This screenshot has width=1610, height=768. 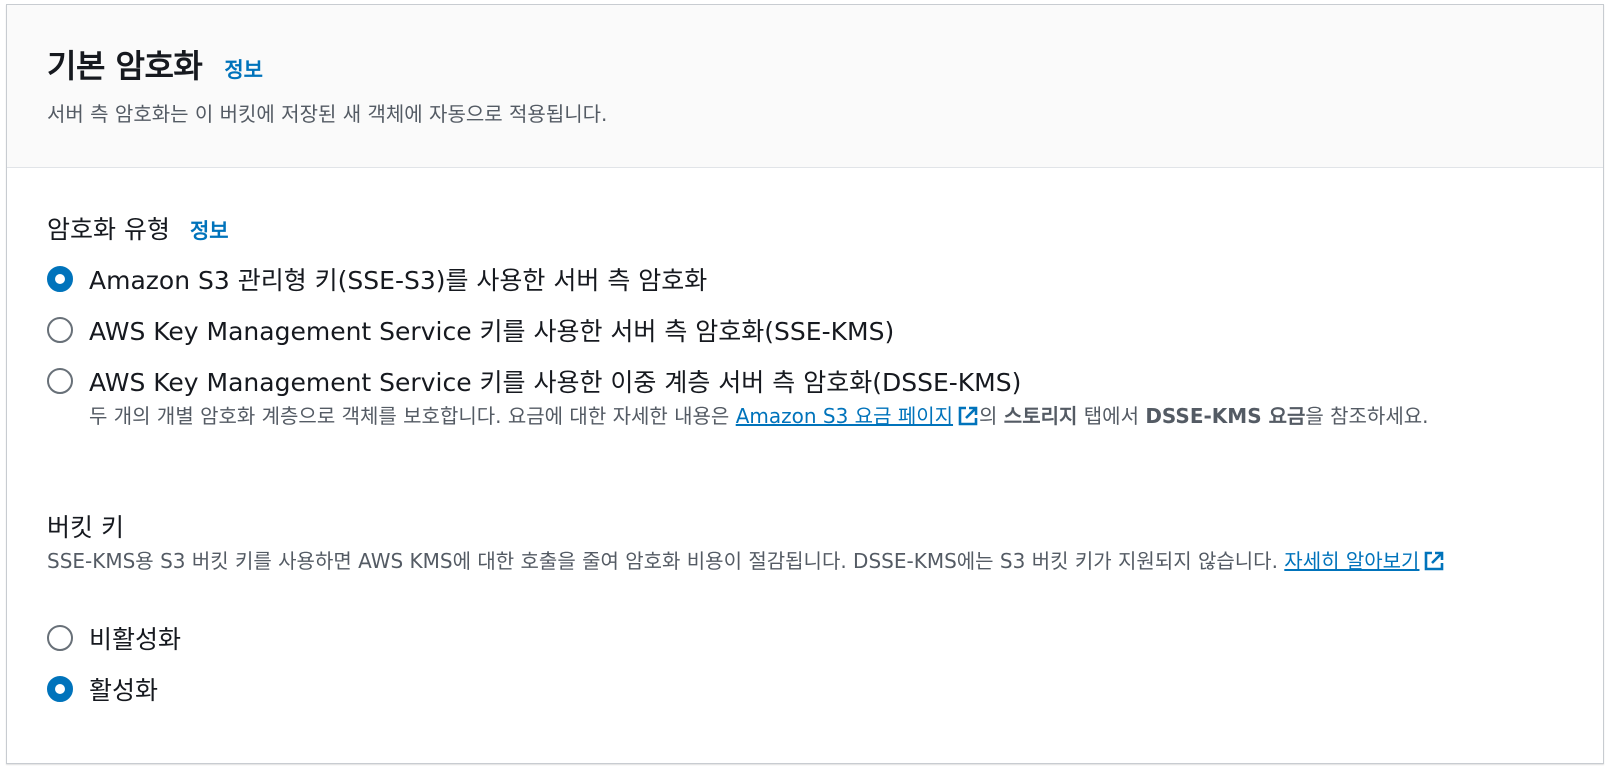 I want to click on bucket-key-label: 버킷 키, so click(x=85, y=527).